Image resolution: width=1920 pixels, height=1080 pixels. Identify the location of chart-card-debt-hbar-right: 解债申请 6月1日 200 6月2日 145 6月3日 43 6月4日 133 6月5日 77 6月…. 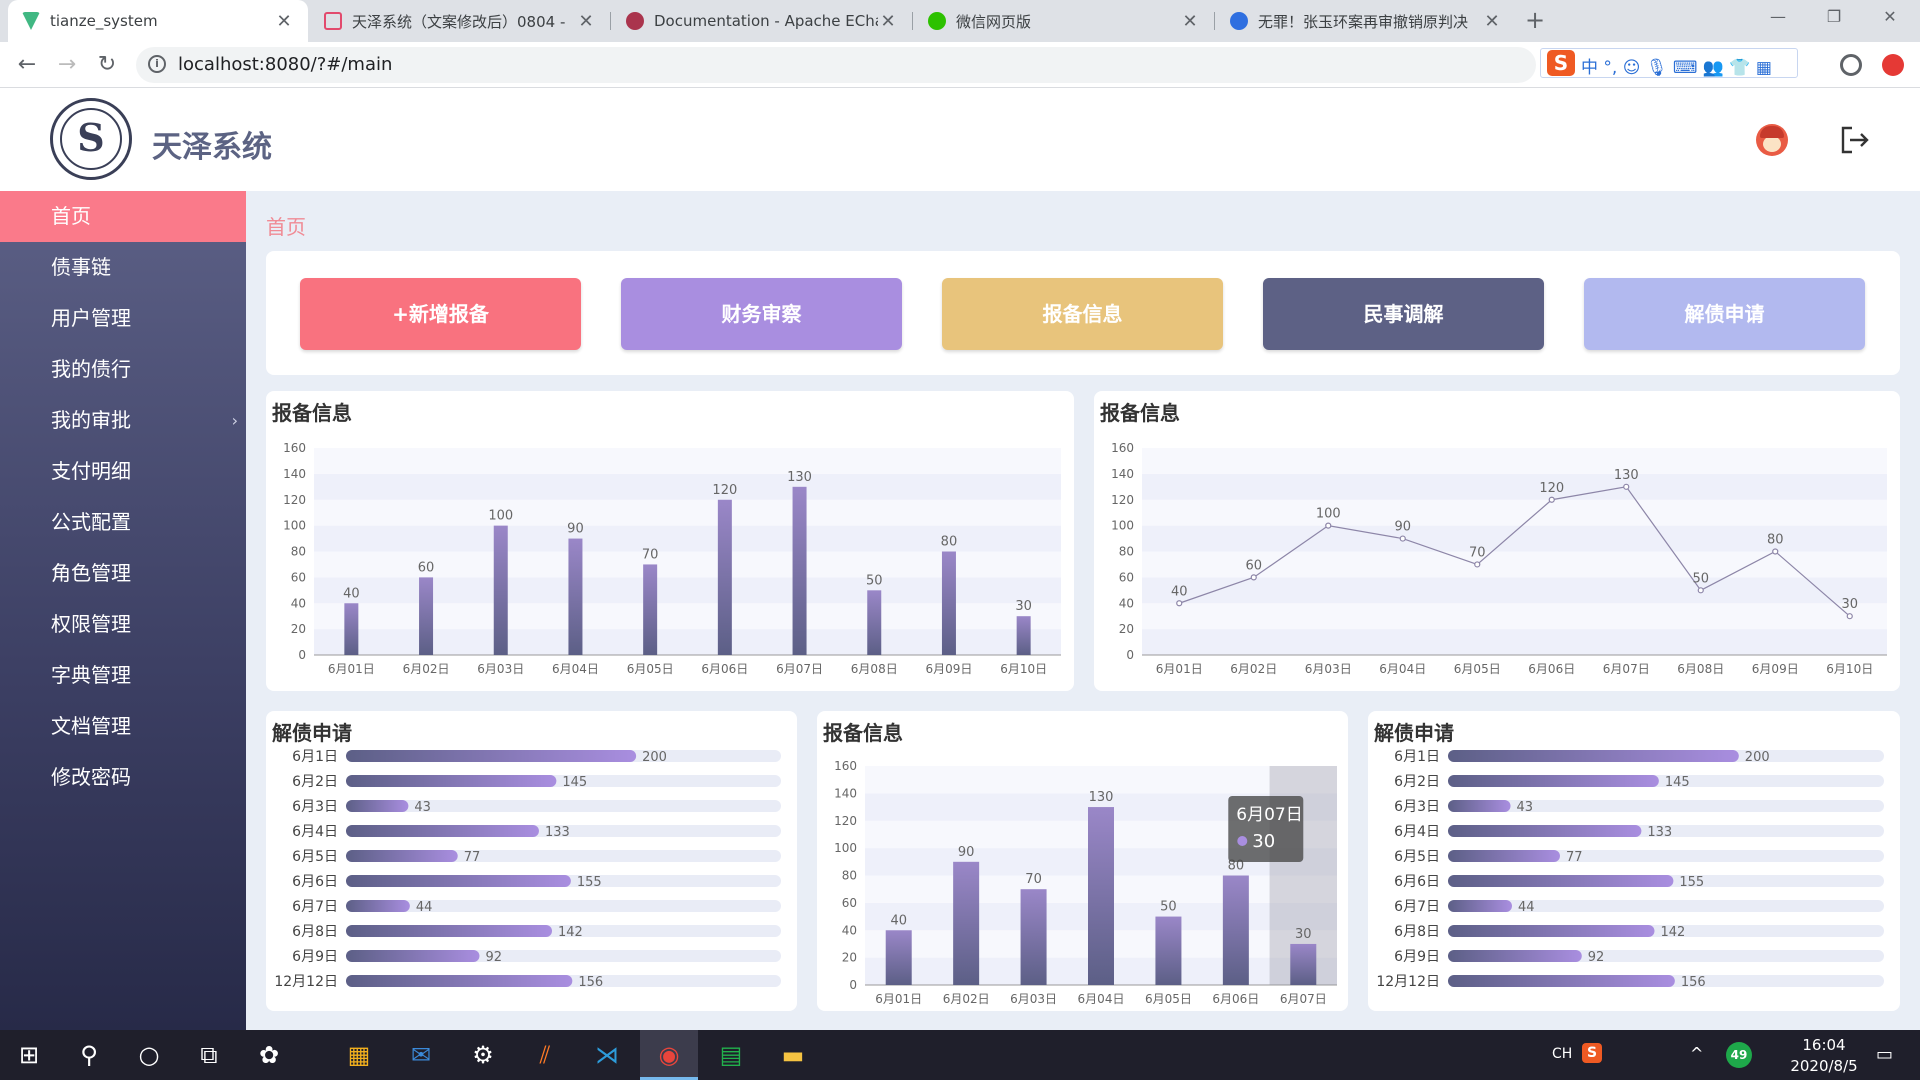
(1634, 861).